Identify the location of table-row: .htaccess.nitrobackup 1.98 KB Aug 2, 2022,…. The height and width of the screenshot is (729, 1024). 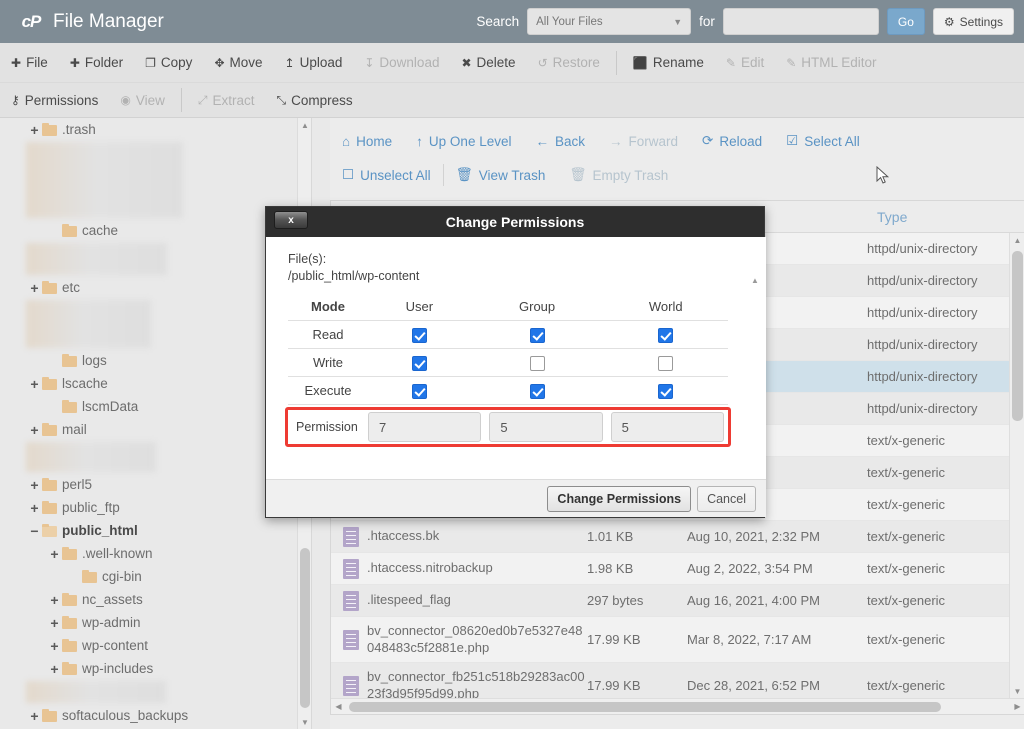
(670, 569).